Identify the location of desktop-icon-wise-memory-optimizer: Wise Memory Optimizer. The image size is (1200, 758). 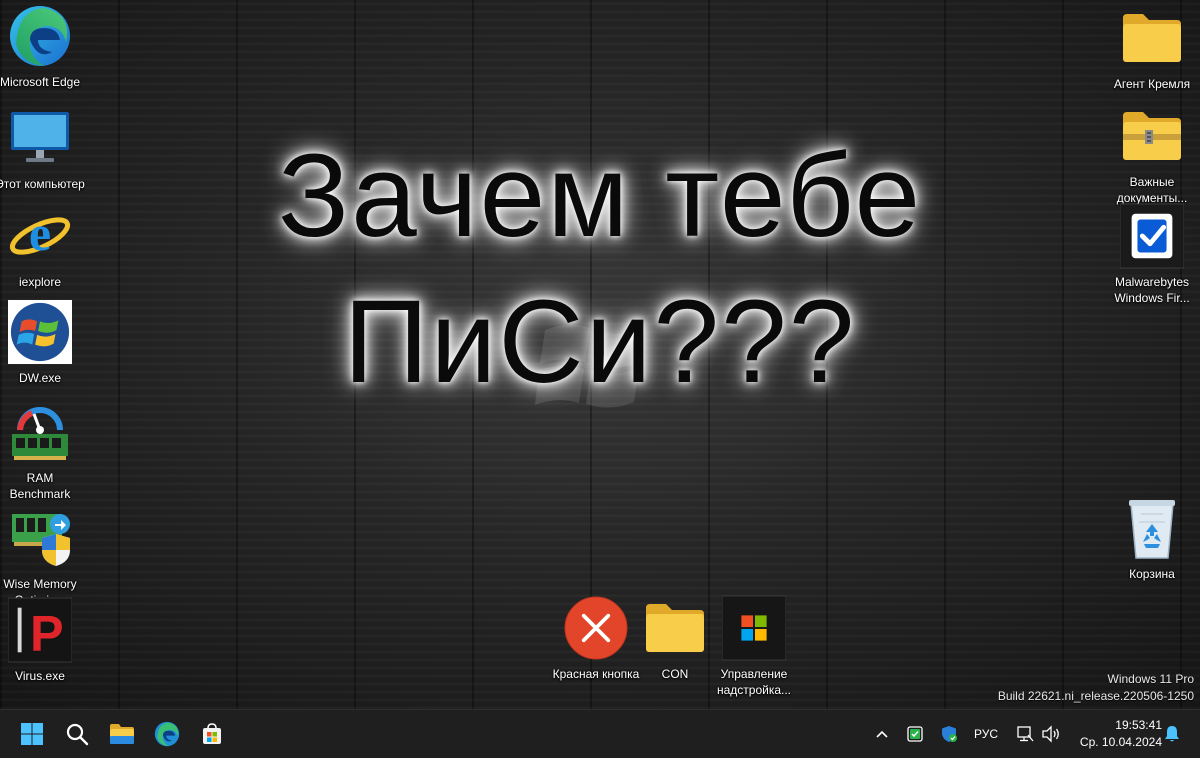
(42, 557).